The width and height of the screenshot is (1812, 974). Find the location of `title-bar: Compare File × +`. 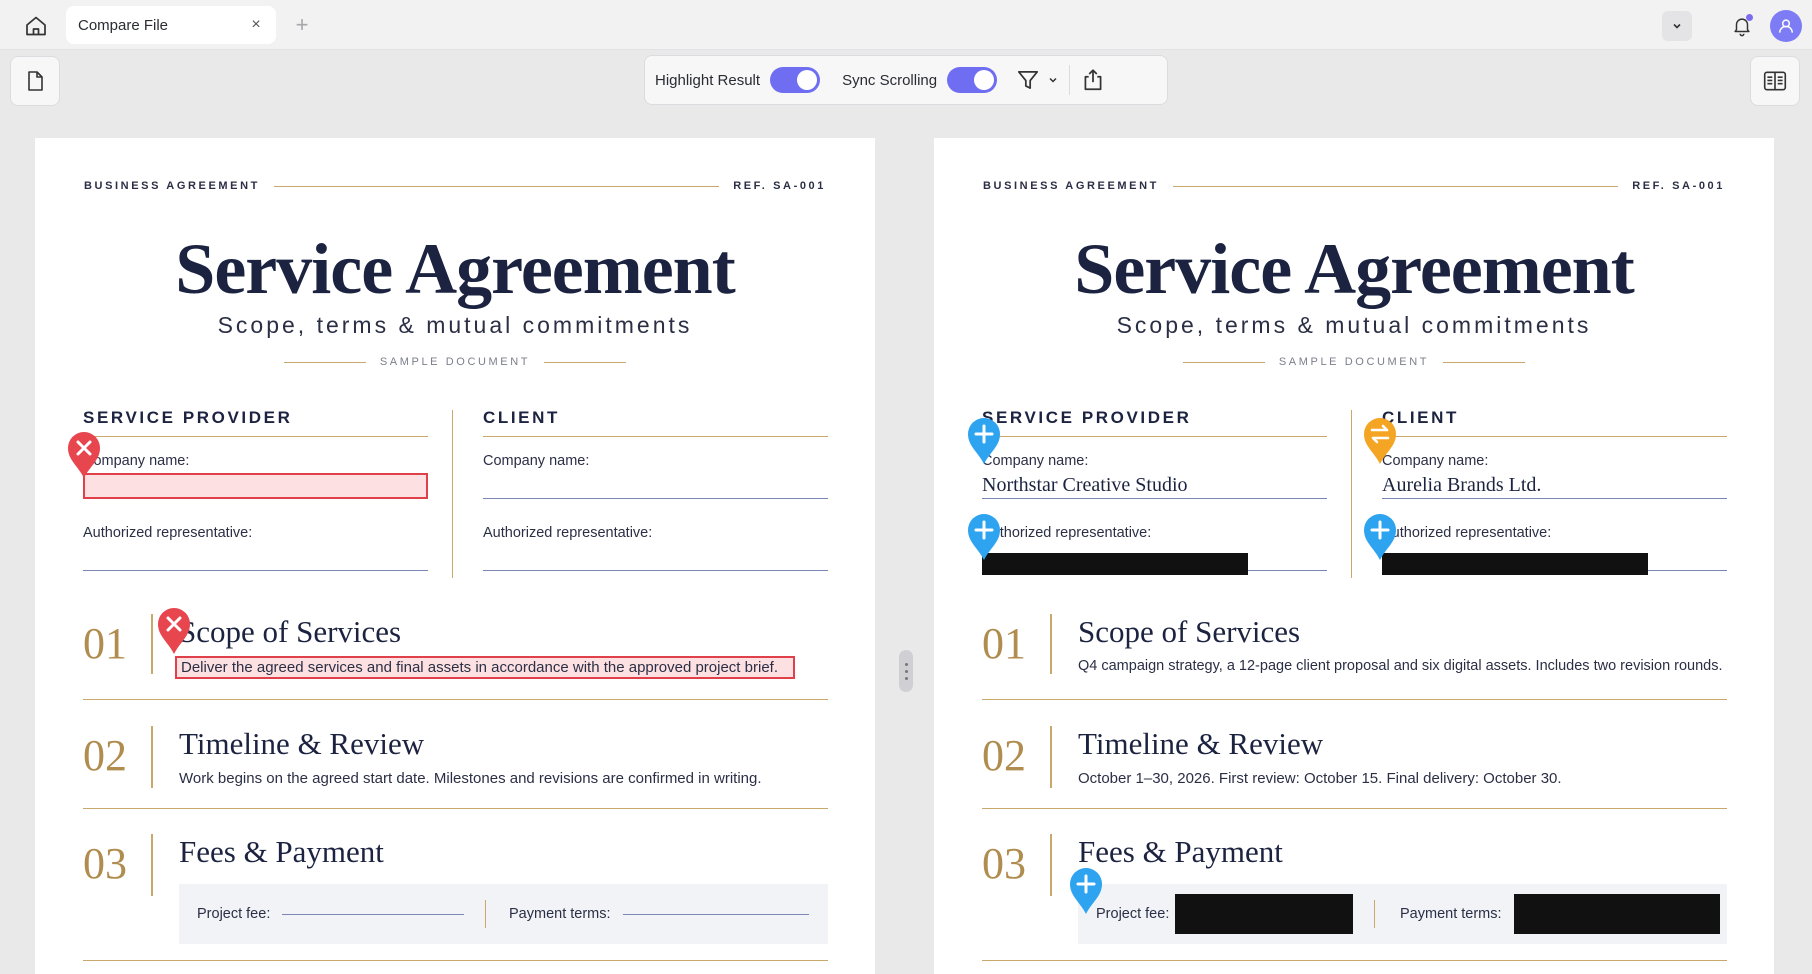

title-bar: Compare File × + is located at coordinates (906, 25).